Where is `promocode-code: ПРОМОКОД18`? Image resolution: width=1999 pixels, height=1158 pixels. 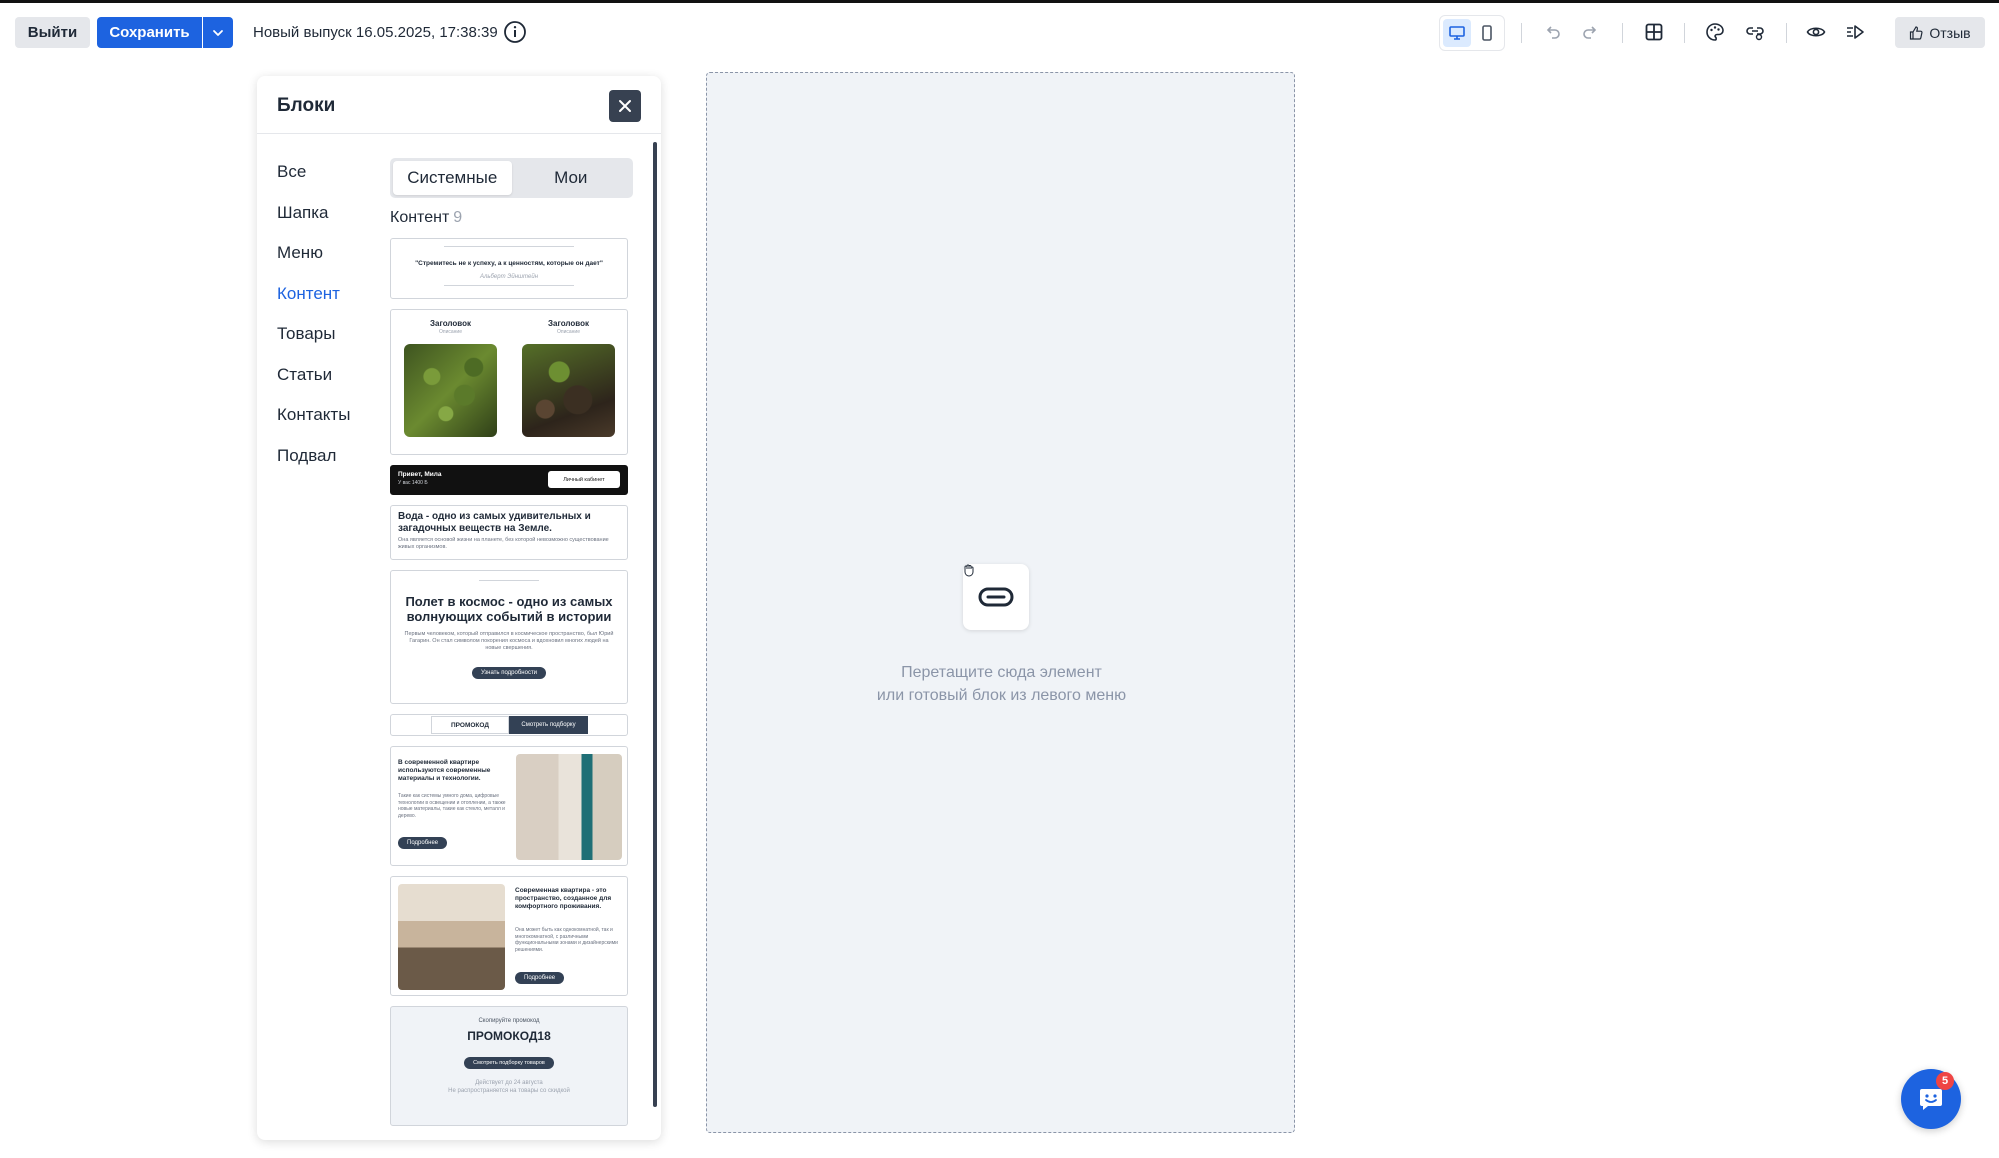 promocode-code: ПРОМОКОД18 is located at coordinates (509, 1036).